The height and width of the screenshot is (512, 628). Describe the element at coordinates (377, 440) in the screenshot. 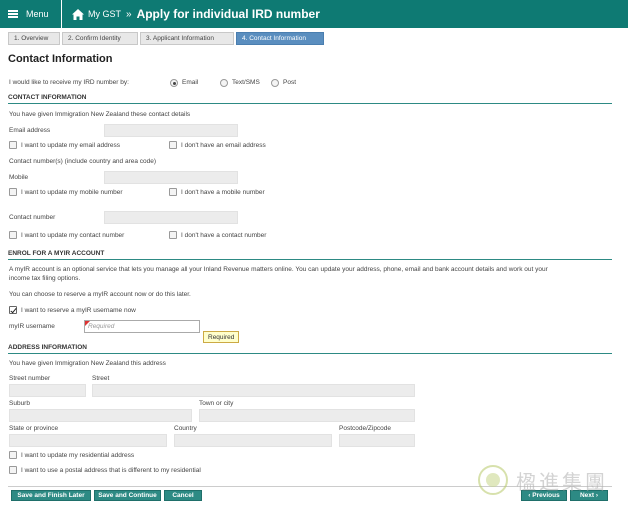

I see `postcode-field` at that location.